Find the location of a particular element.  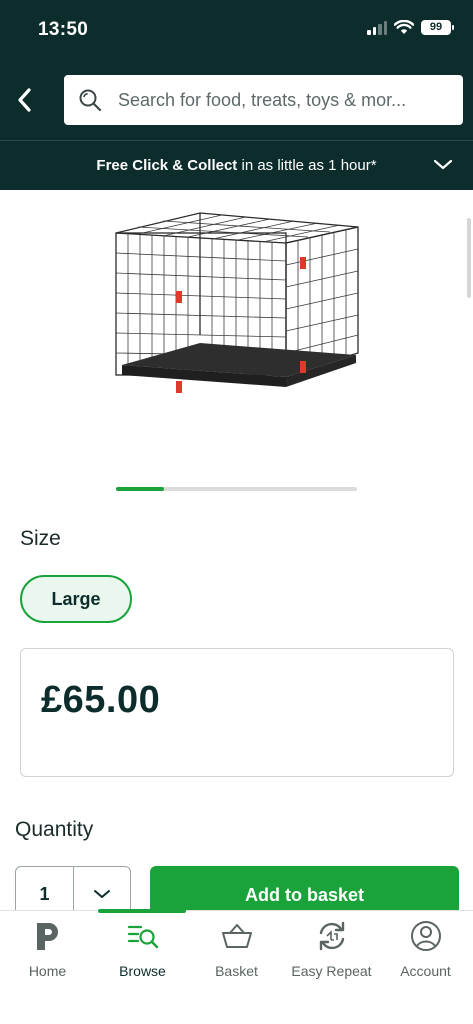

active-tab-indicator is located at coordinates (142, 911).